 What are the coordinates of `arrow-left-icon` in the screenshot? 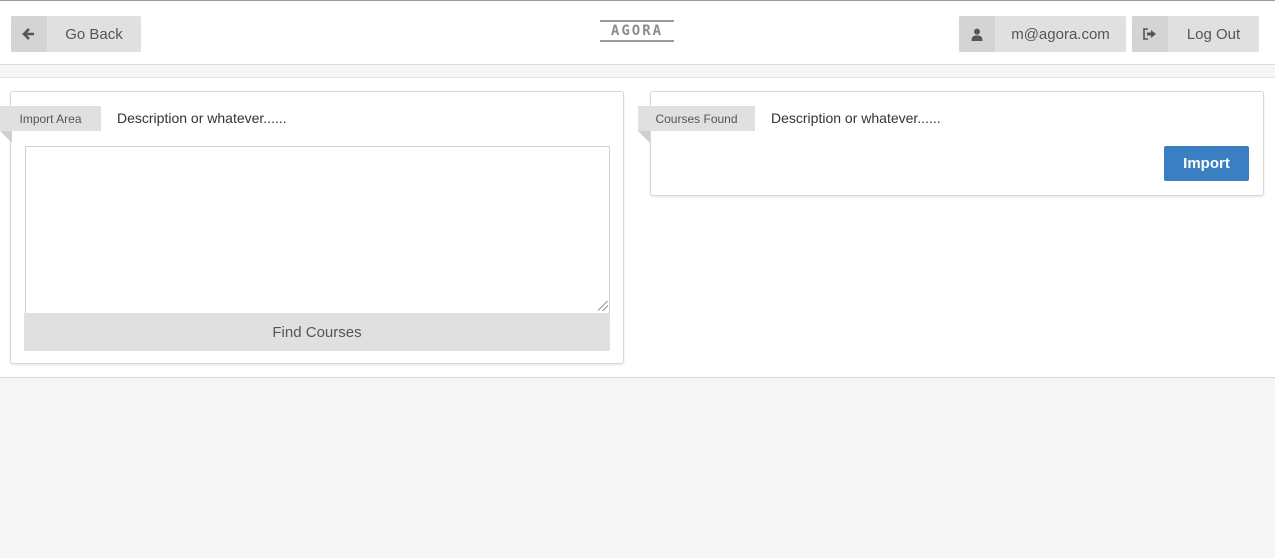 It's located at (29, 34).